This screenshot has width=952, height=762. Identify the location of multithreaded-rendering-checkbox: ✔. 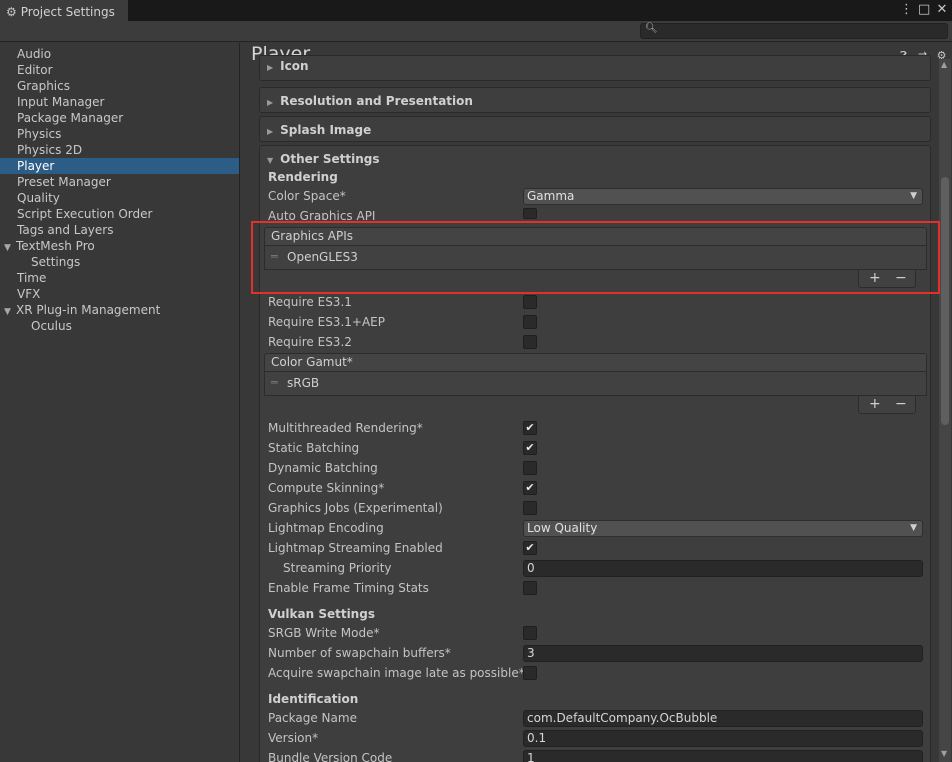
(530, 428).